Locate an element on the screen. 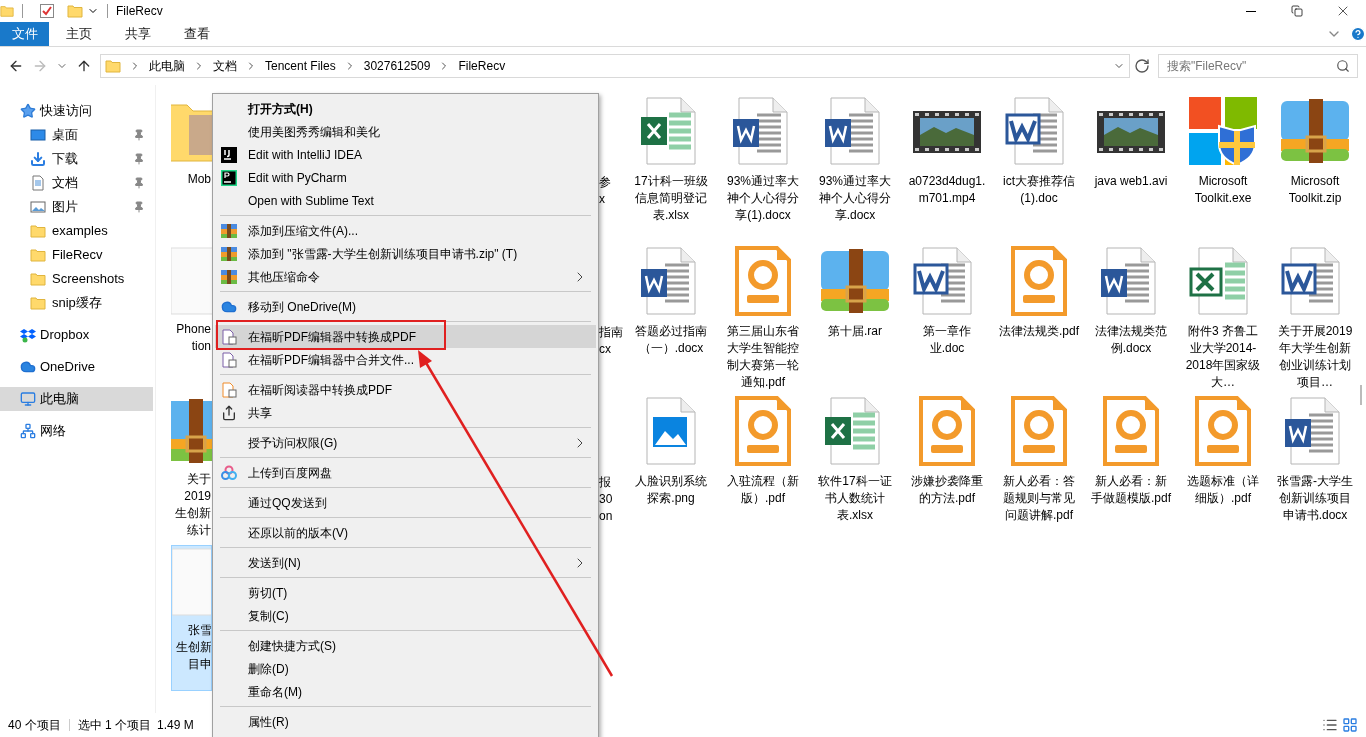 The image size is (1366, 737). menu-item: Edit with IntelliJ IDEA is located at coordinates (405, 154).